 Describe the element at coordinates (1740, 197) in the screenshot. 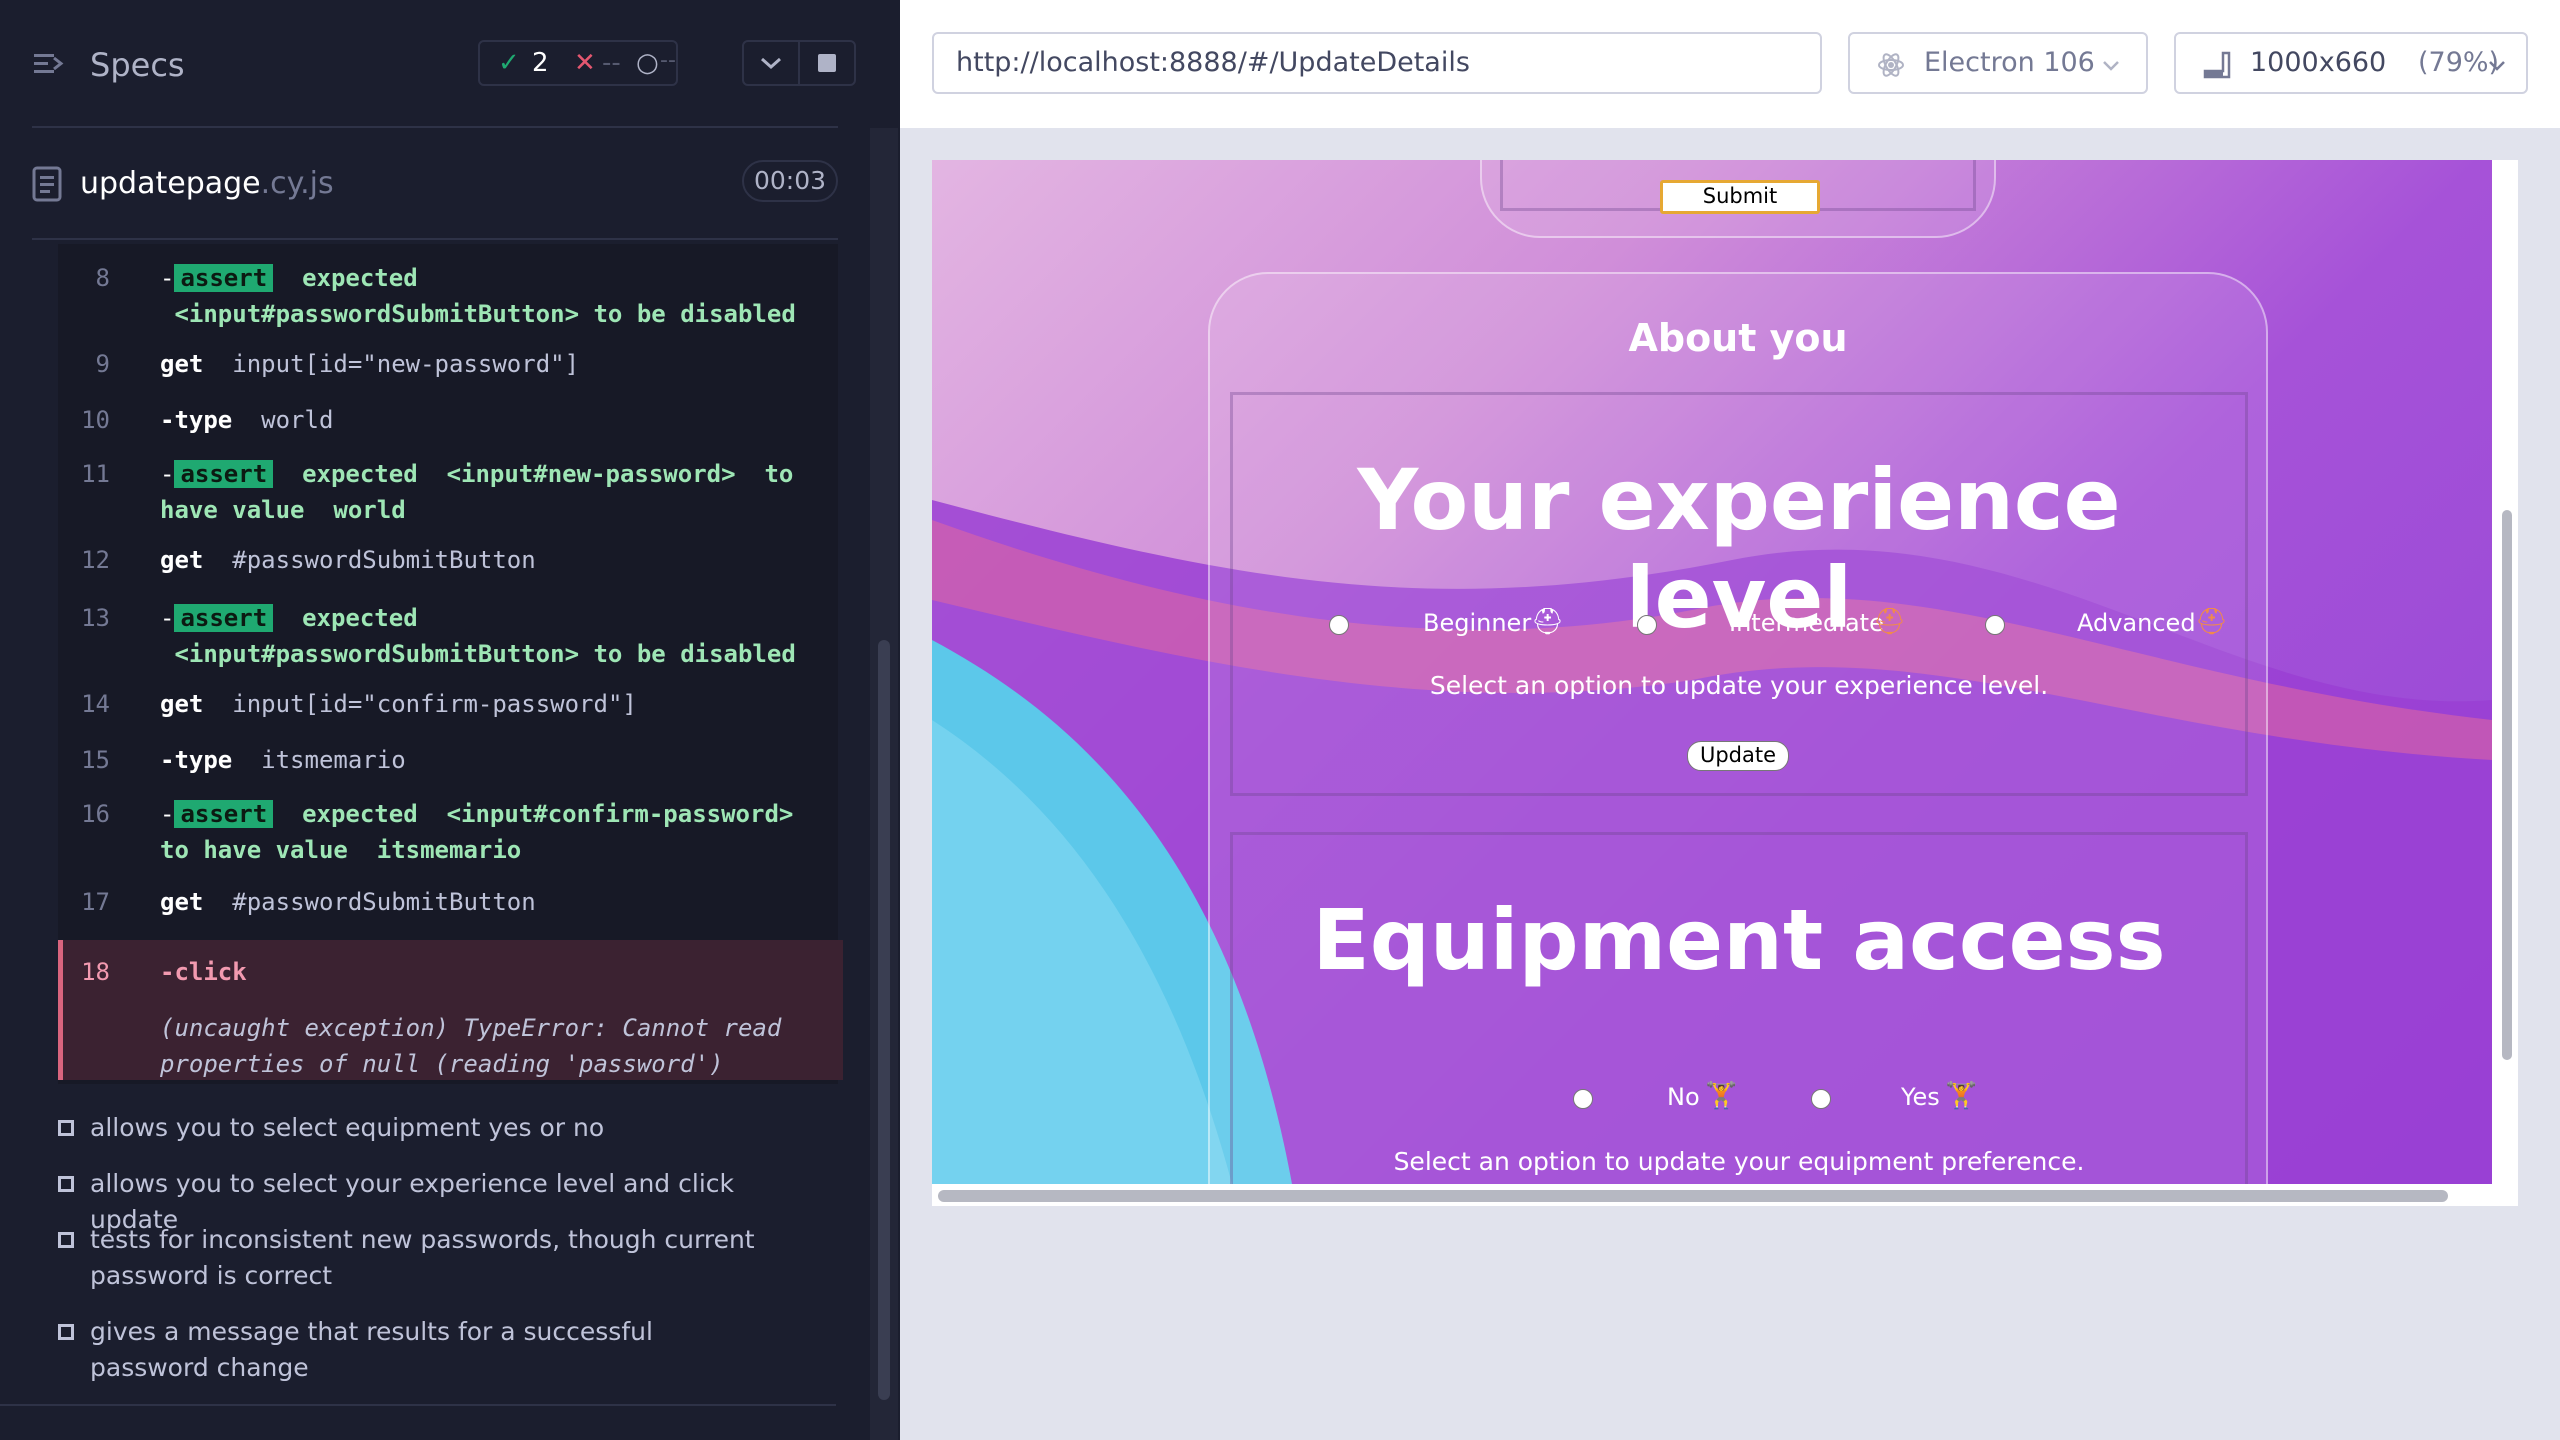

I see `submit-button: Submit` at that location.